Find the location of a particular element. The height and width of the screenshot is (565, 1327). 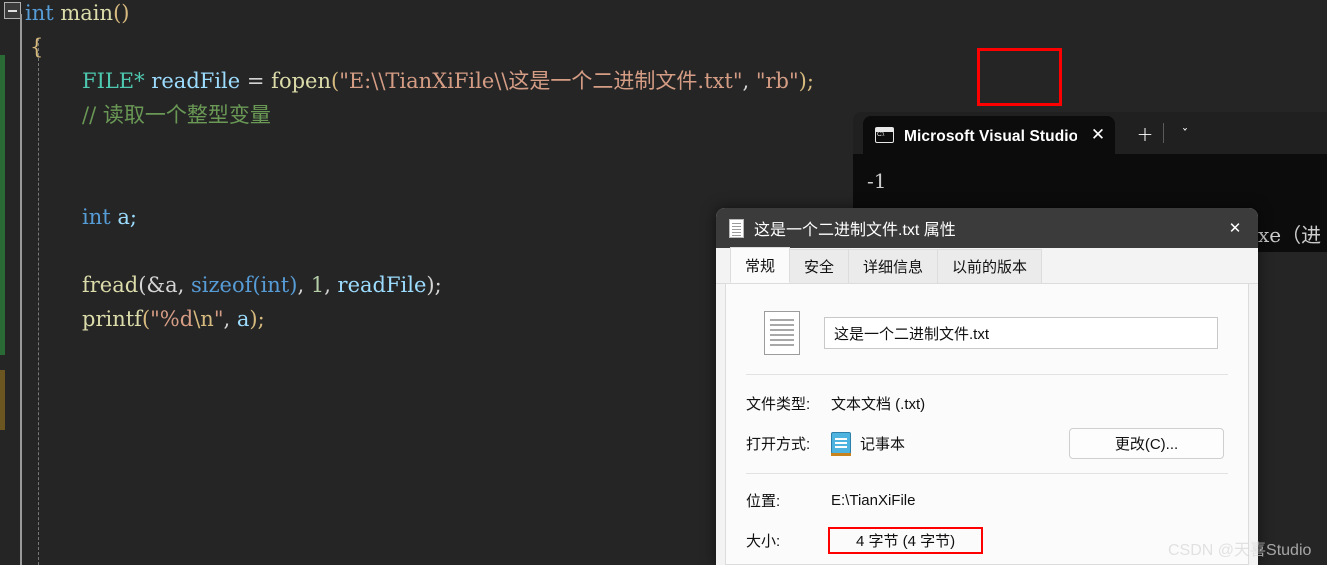

open-with-label: 打开方式: is located at coordinates (778, 444).